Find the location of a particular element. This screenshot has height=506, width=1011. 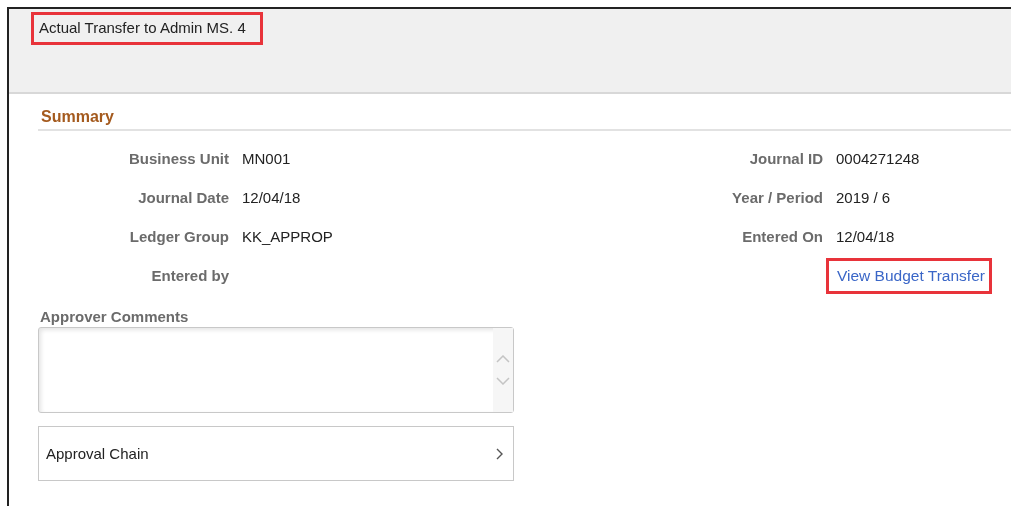

scroll-down-icon is located at coordinates (503, 381).